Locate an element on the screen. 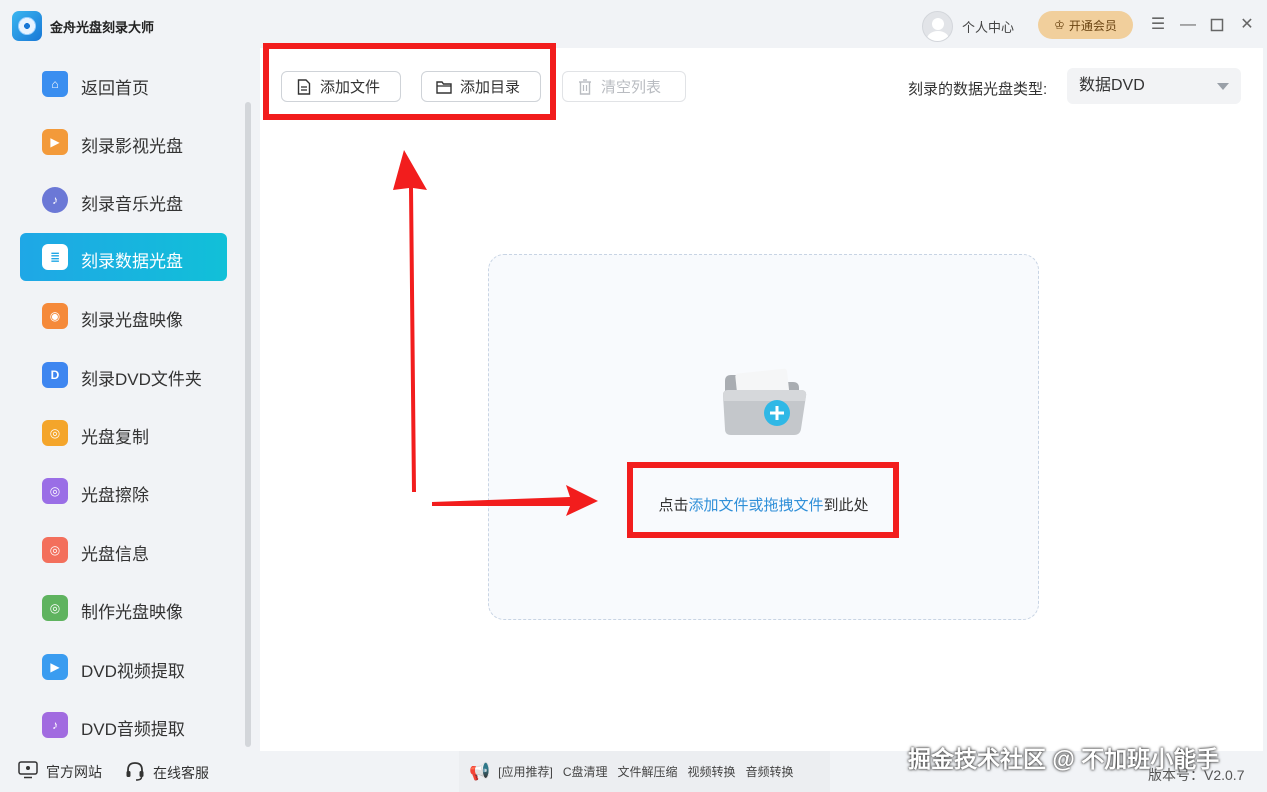  sidebar-item-music-disc: ♪ 刻录音乐光盘 is located at coordinates (123, 200).